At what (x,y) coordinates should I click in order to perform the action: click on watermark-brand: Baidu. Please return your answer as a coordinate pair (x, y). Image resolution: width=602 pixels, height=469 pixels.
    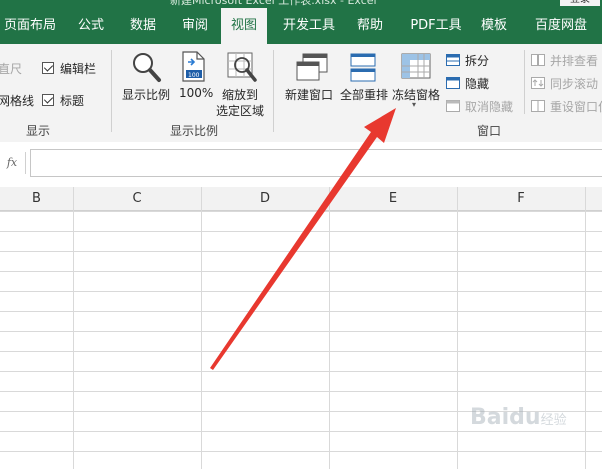
    Looking at the image, I should click on (505, 417).